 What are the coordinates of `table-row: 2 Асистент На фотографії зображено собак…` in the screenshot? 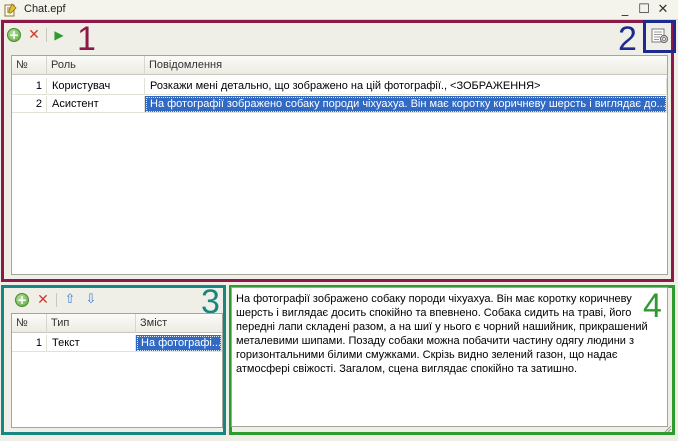 It's located at (339, 104).